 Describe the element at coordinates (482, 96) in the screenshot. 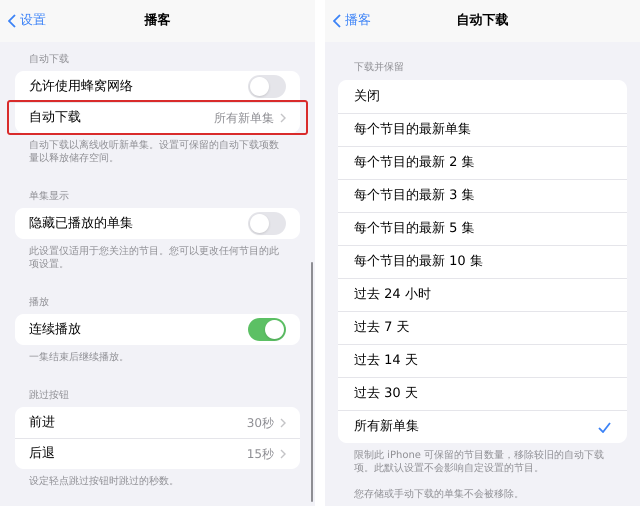

I see `option-row: 关闭` at that location.